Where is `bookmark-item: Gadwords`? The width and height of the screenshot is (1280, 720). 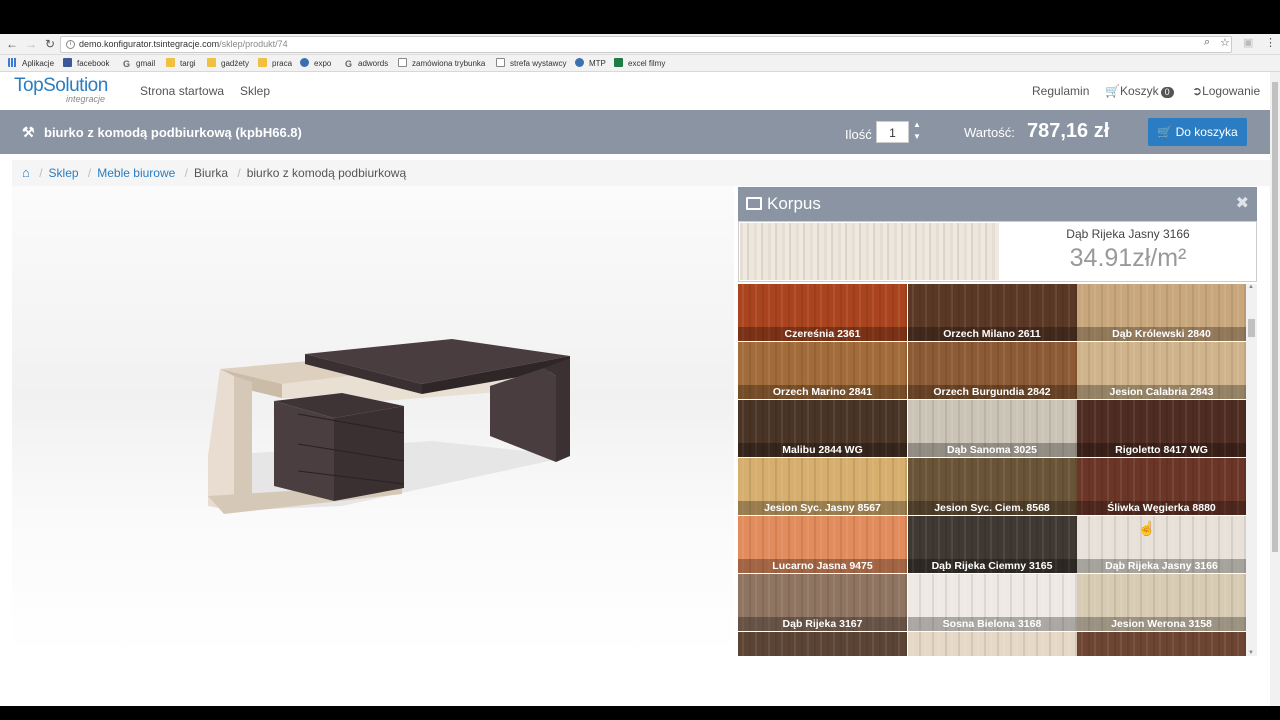
bookmark-item: Gadwords is located at coordinates (366, 63).